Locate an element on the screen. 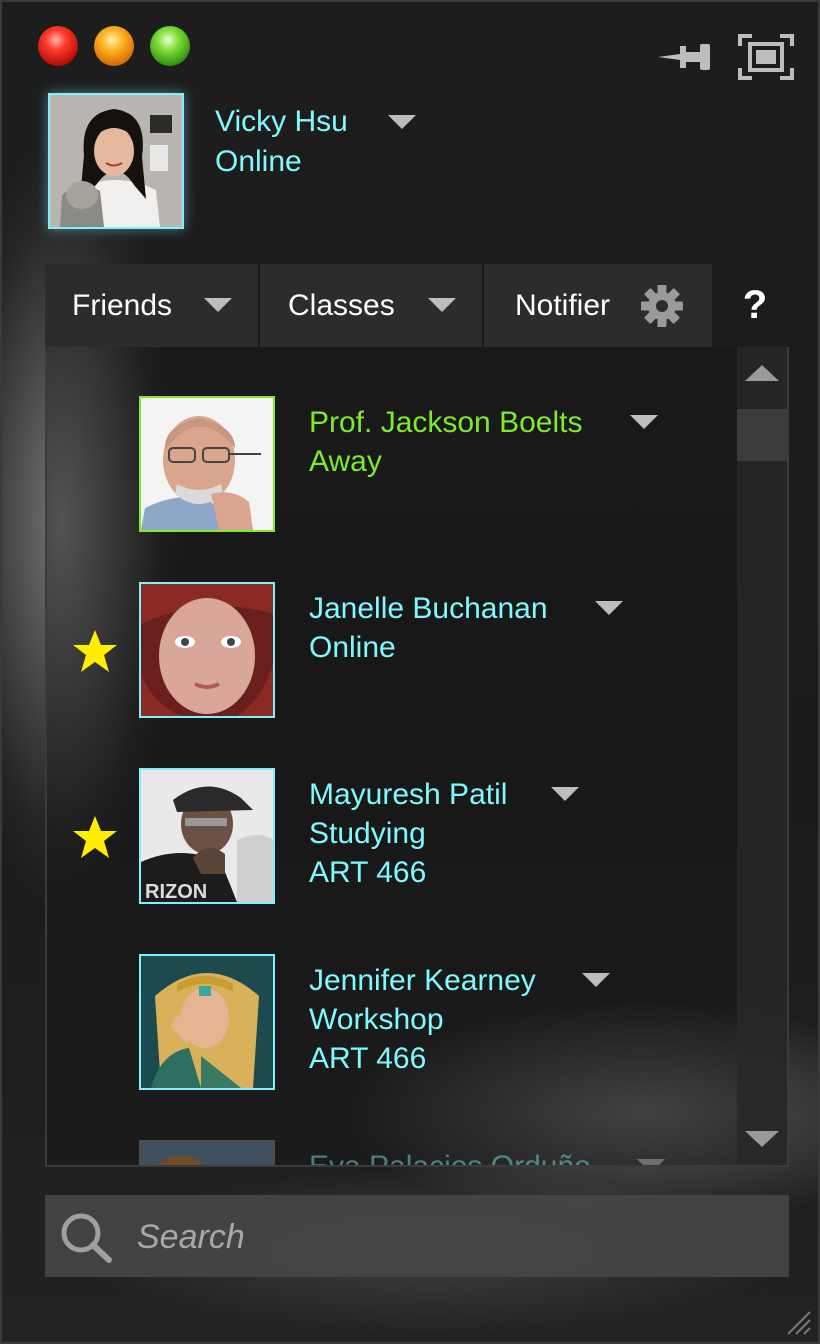 The height and width of the screenshot is (1344, 820). tab-friends-label: Friends is located at coordinates (122, 305).